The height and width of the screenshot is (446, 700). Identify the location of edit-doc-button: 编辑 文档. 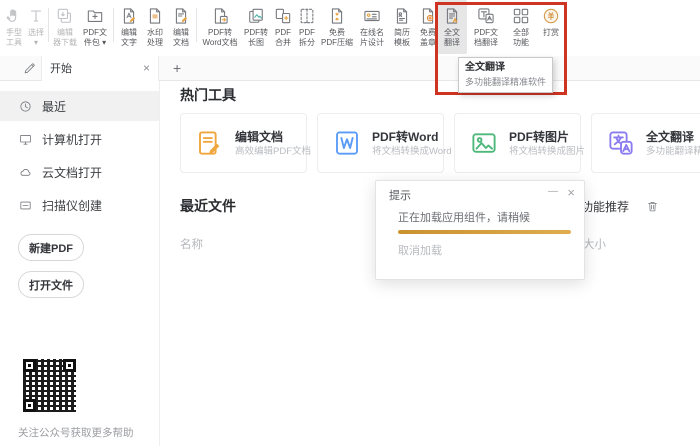
(181, 27).